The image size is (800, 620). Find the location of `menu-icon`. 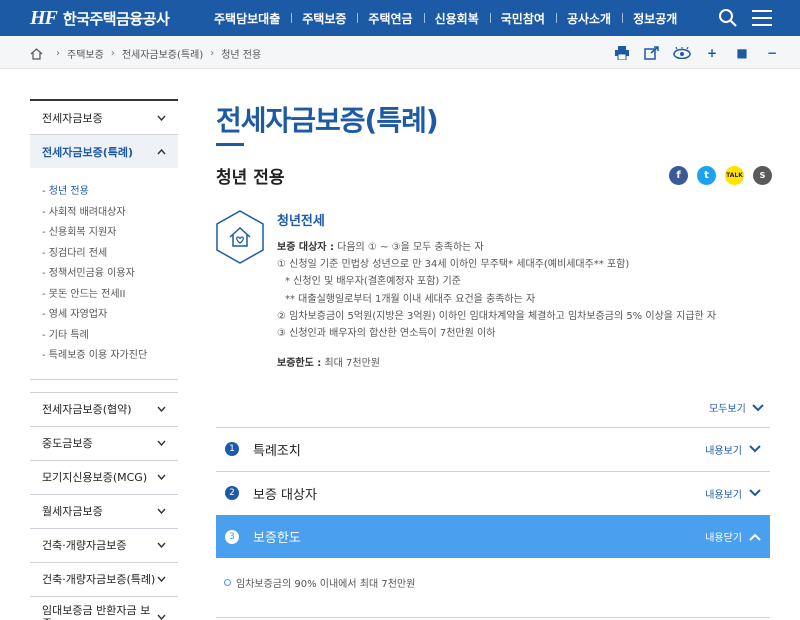

menu-icon is located at coordinates (762, 18).